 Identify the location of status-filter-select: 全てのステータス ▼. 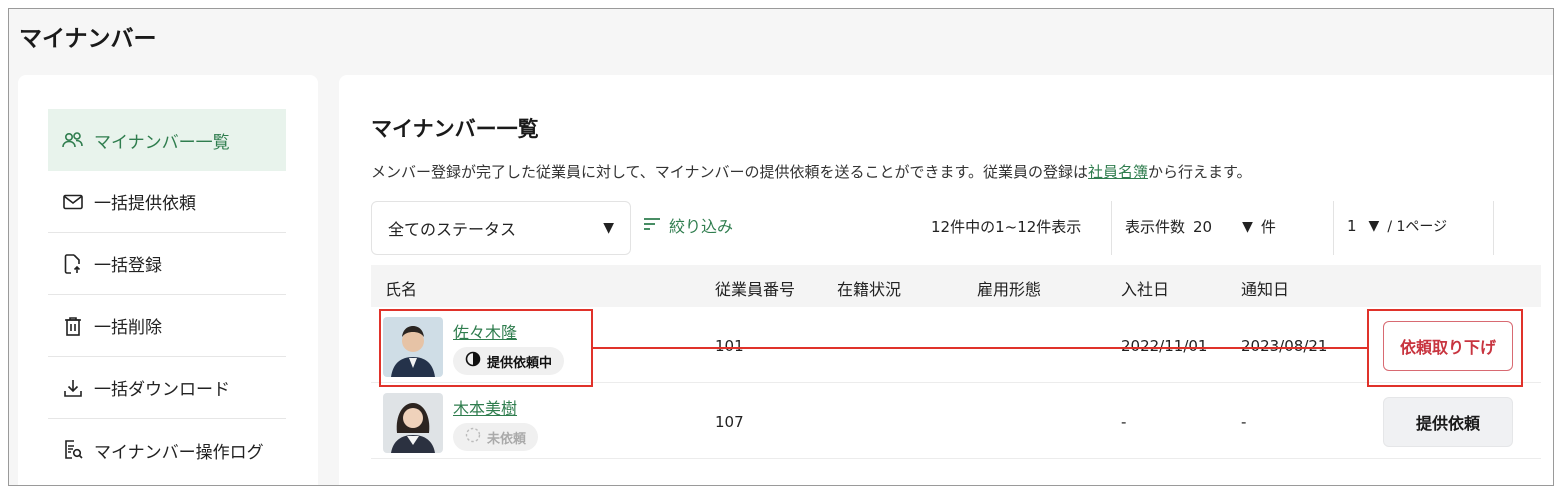
(501, 228).